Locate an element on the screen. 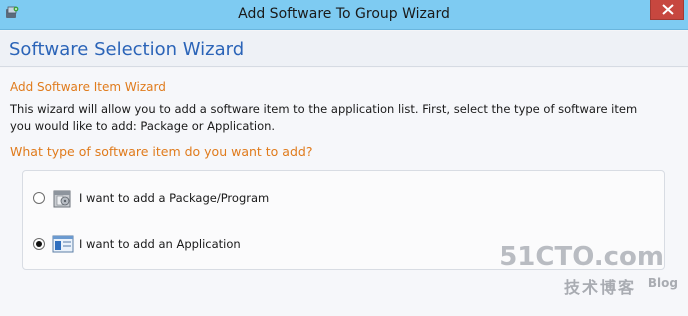 This screenshot has height=316, width=688. option-application: I want to add an Application is located at coordinates (137, 244).